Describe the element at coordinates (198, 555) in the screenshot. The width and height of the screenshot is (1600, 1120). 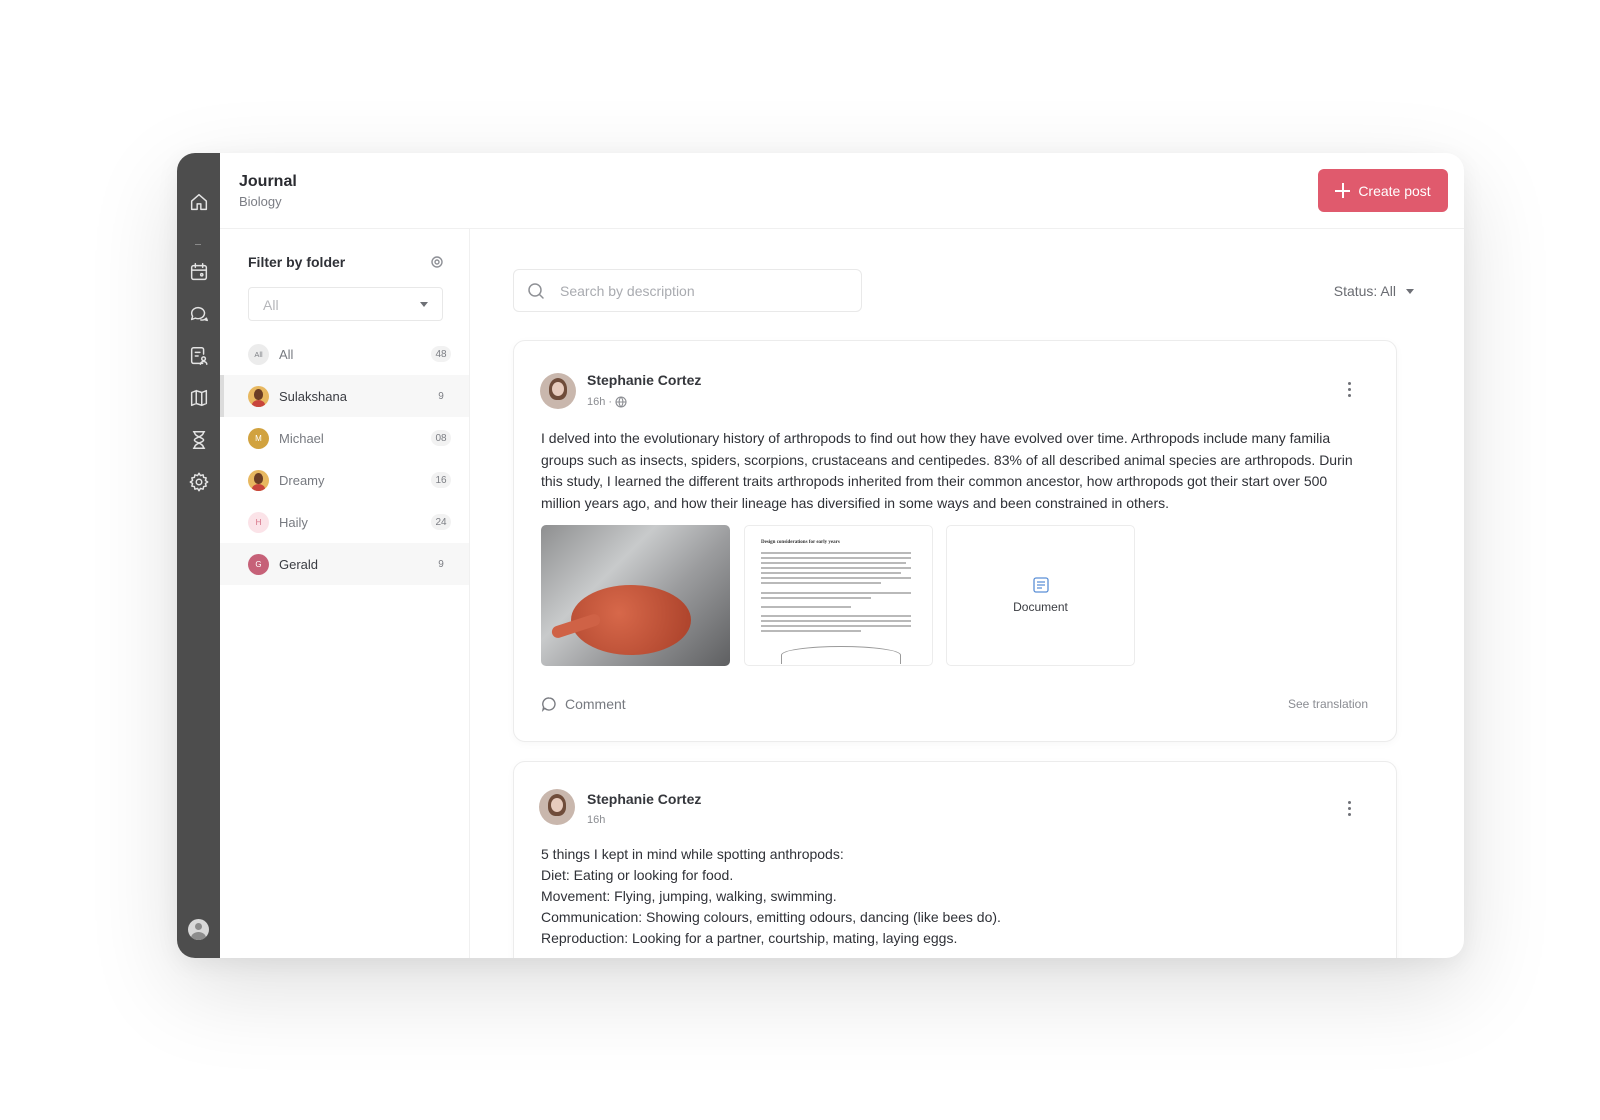
I see `icon-rail` at that location.